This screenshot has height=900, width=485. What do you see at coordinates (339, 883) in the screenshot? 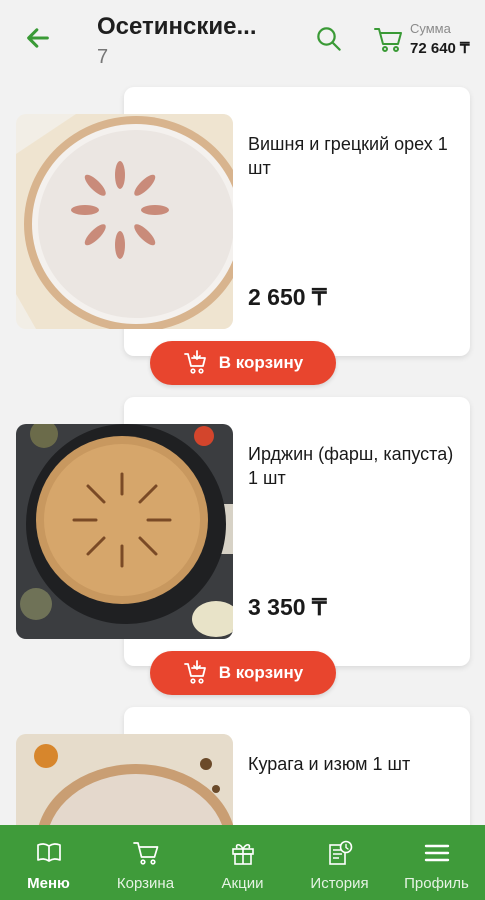
I see `nav-label: История` at bounding box center [339, 883].